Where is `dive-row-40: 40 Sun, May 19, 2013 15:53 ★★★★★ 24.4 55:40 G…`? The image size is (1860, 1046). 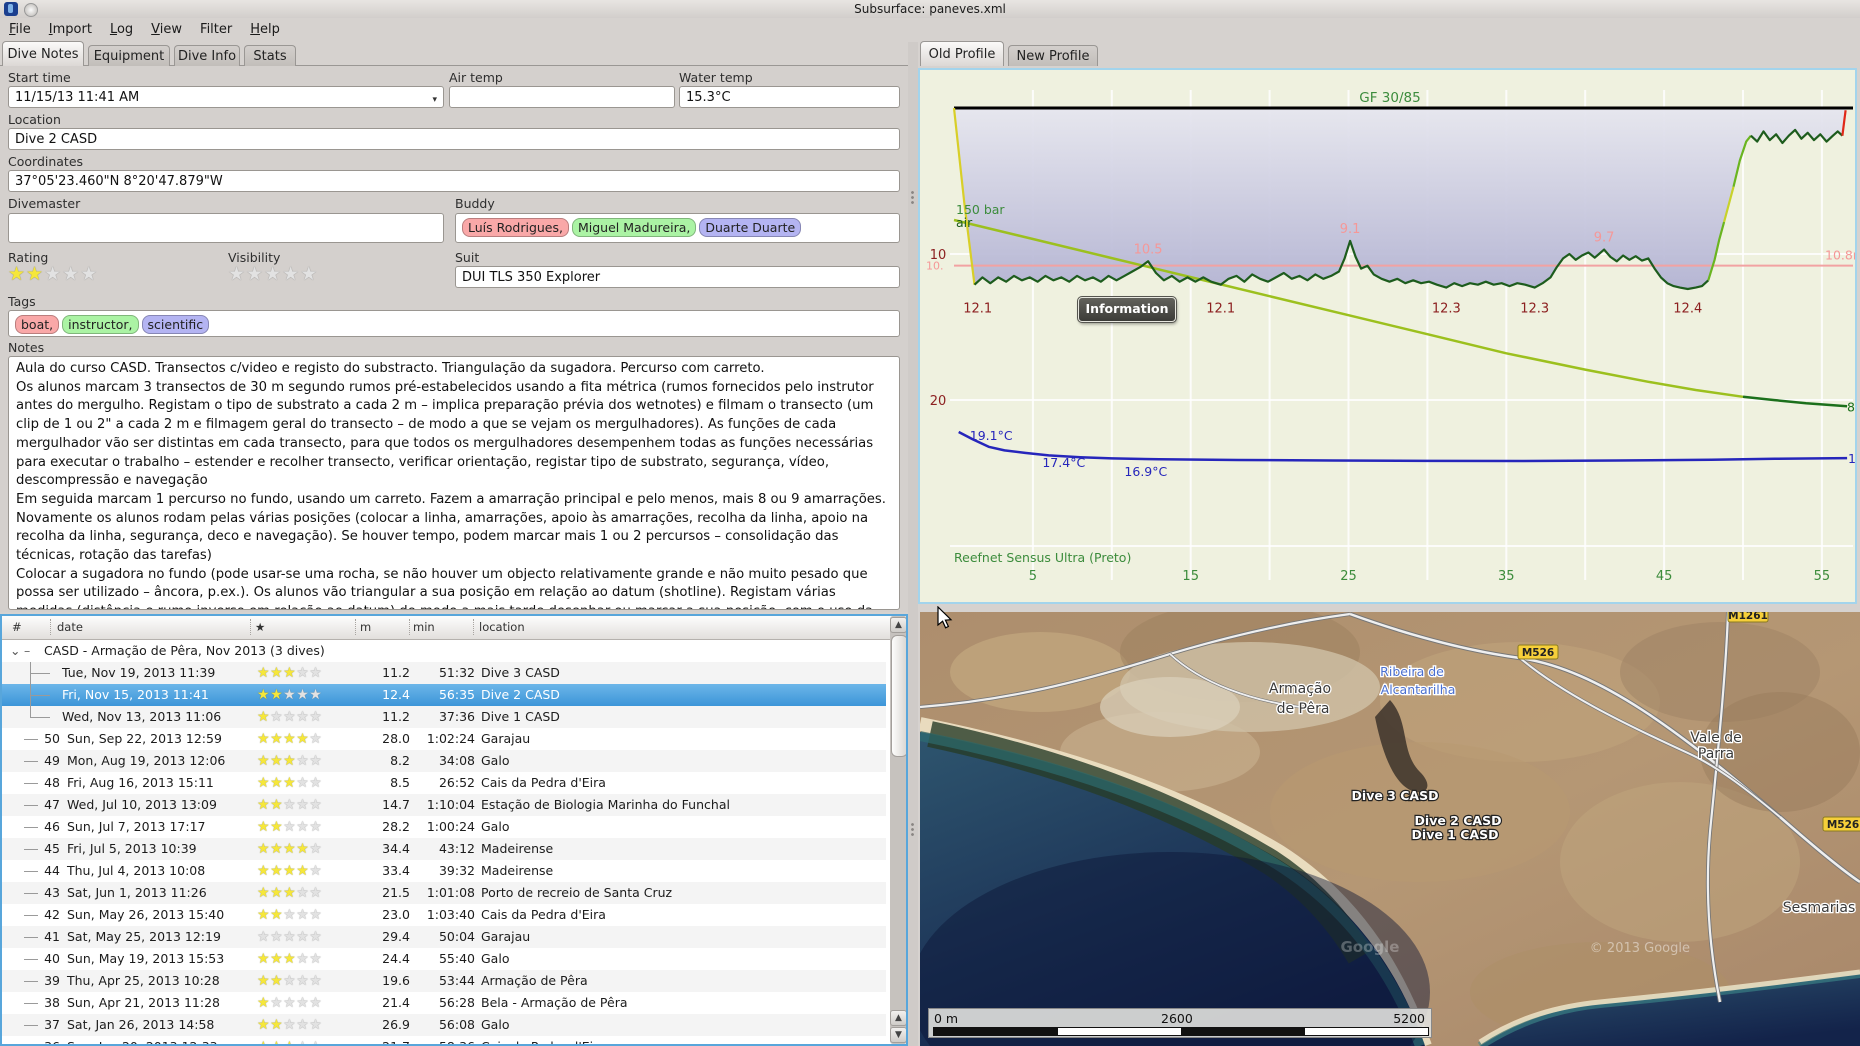 dive-row-40: 40 Sun, May 19, 2013 15:53 ★★★★★ 24.4 55:40 G… is located at coordinates (444, 959).